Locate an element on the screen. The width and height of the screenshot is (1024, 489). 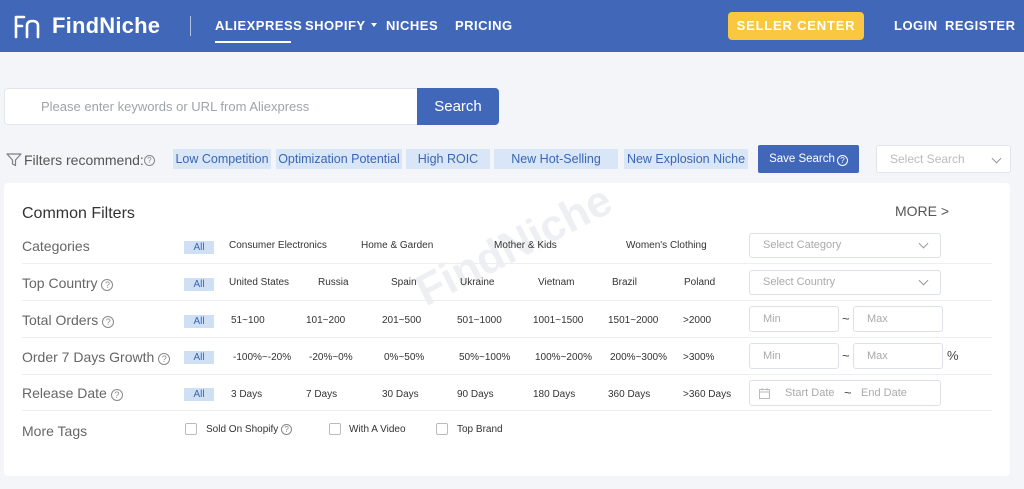
growth-min-input is located at coordinates (794, 356).